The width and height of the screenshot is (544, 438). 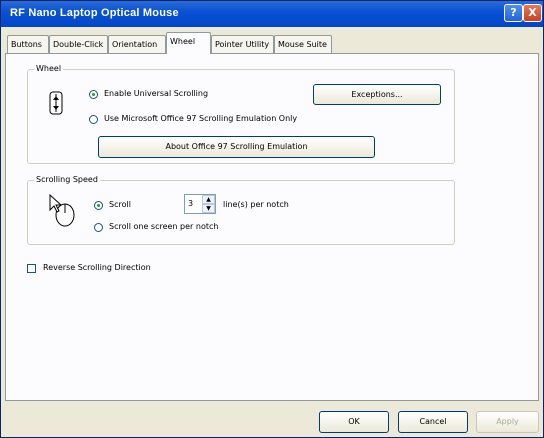 I want to click on scroll-lines-label: Scroll, so click(x=120, y=204).